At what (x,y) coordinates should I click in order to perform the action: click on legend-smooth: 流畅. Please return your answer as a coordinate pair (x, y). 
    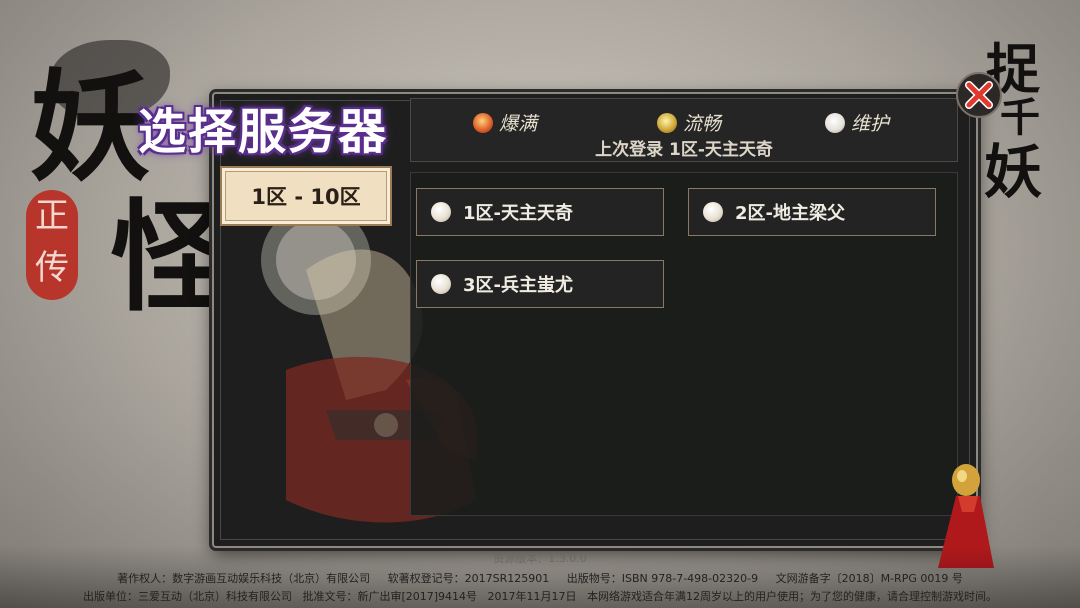
    Looking at the image, I should click on (689, 122).